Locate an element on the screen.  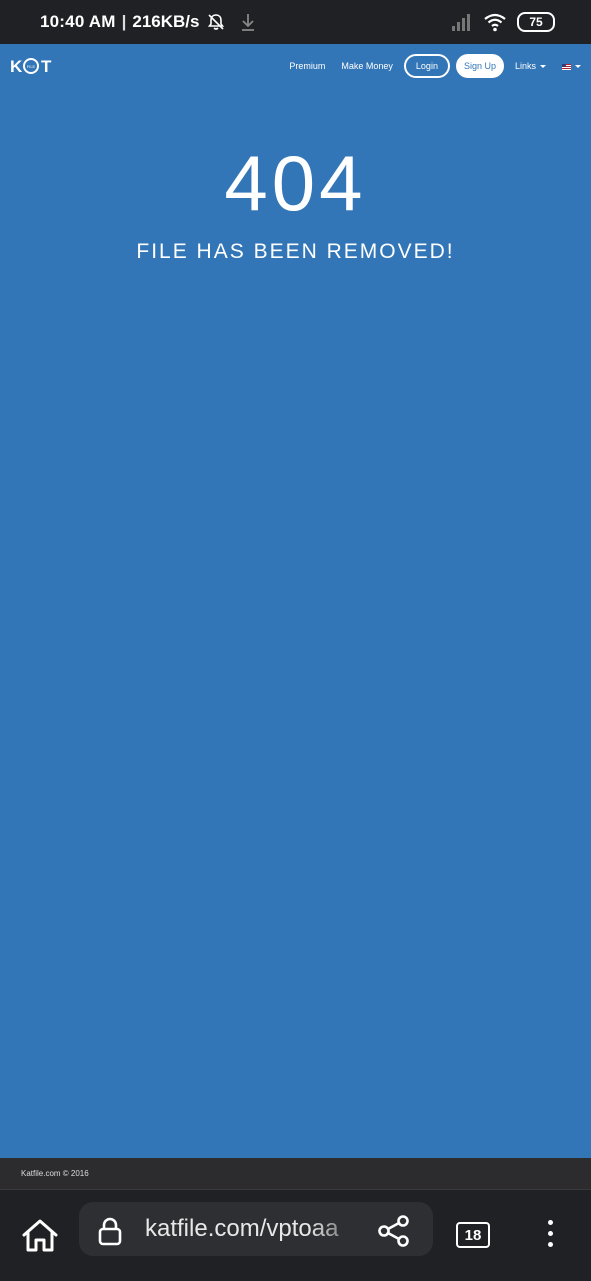
katfile-logo: K FILE T is located at coordinates (35, 66).